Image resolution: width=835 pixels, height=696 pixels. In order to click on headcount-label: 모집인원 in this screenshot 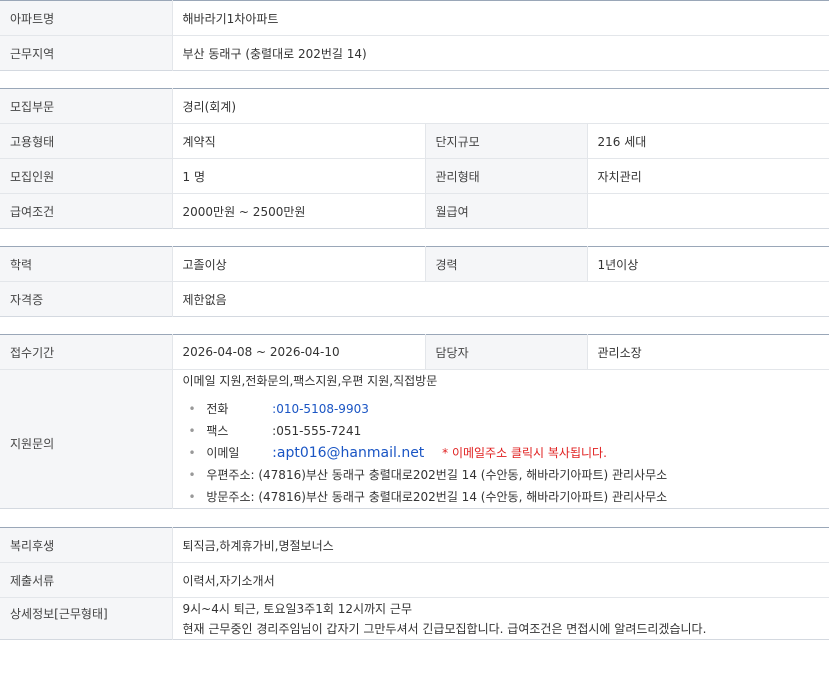, I will do `click(86, 176)`.